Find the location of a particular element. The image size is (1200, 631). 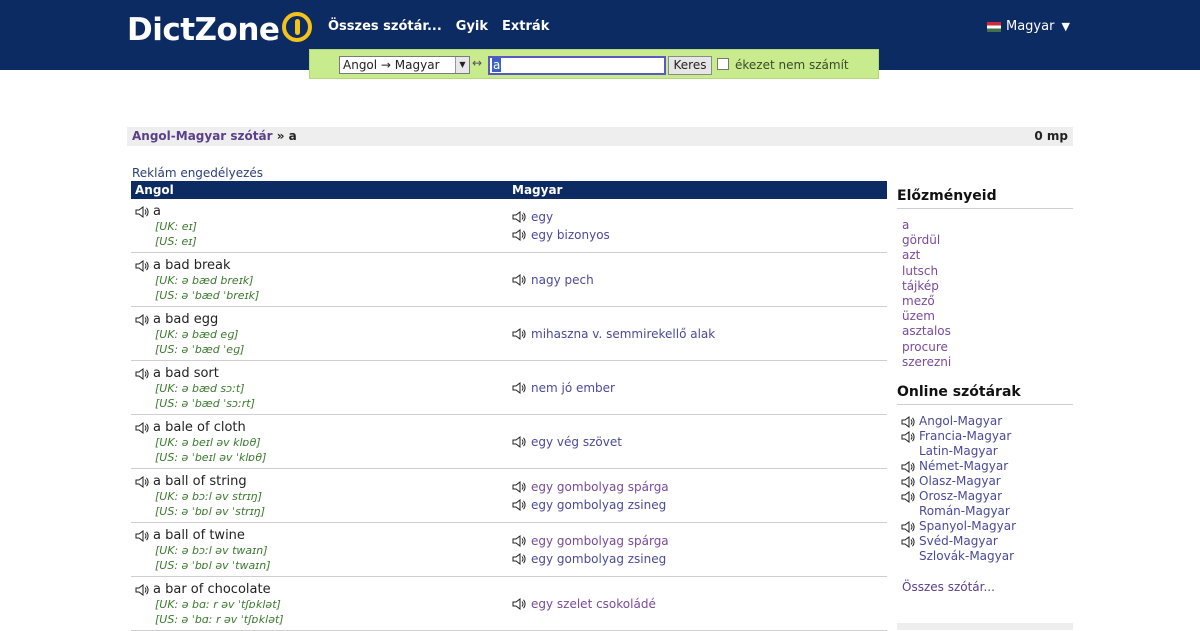

history-item: a is located at coordinates (985, 225).